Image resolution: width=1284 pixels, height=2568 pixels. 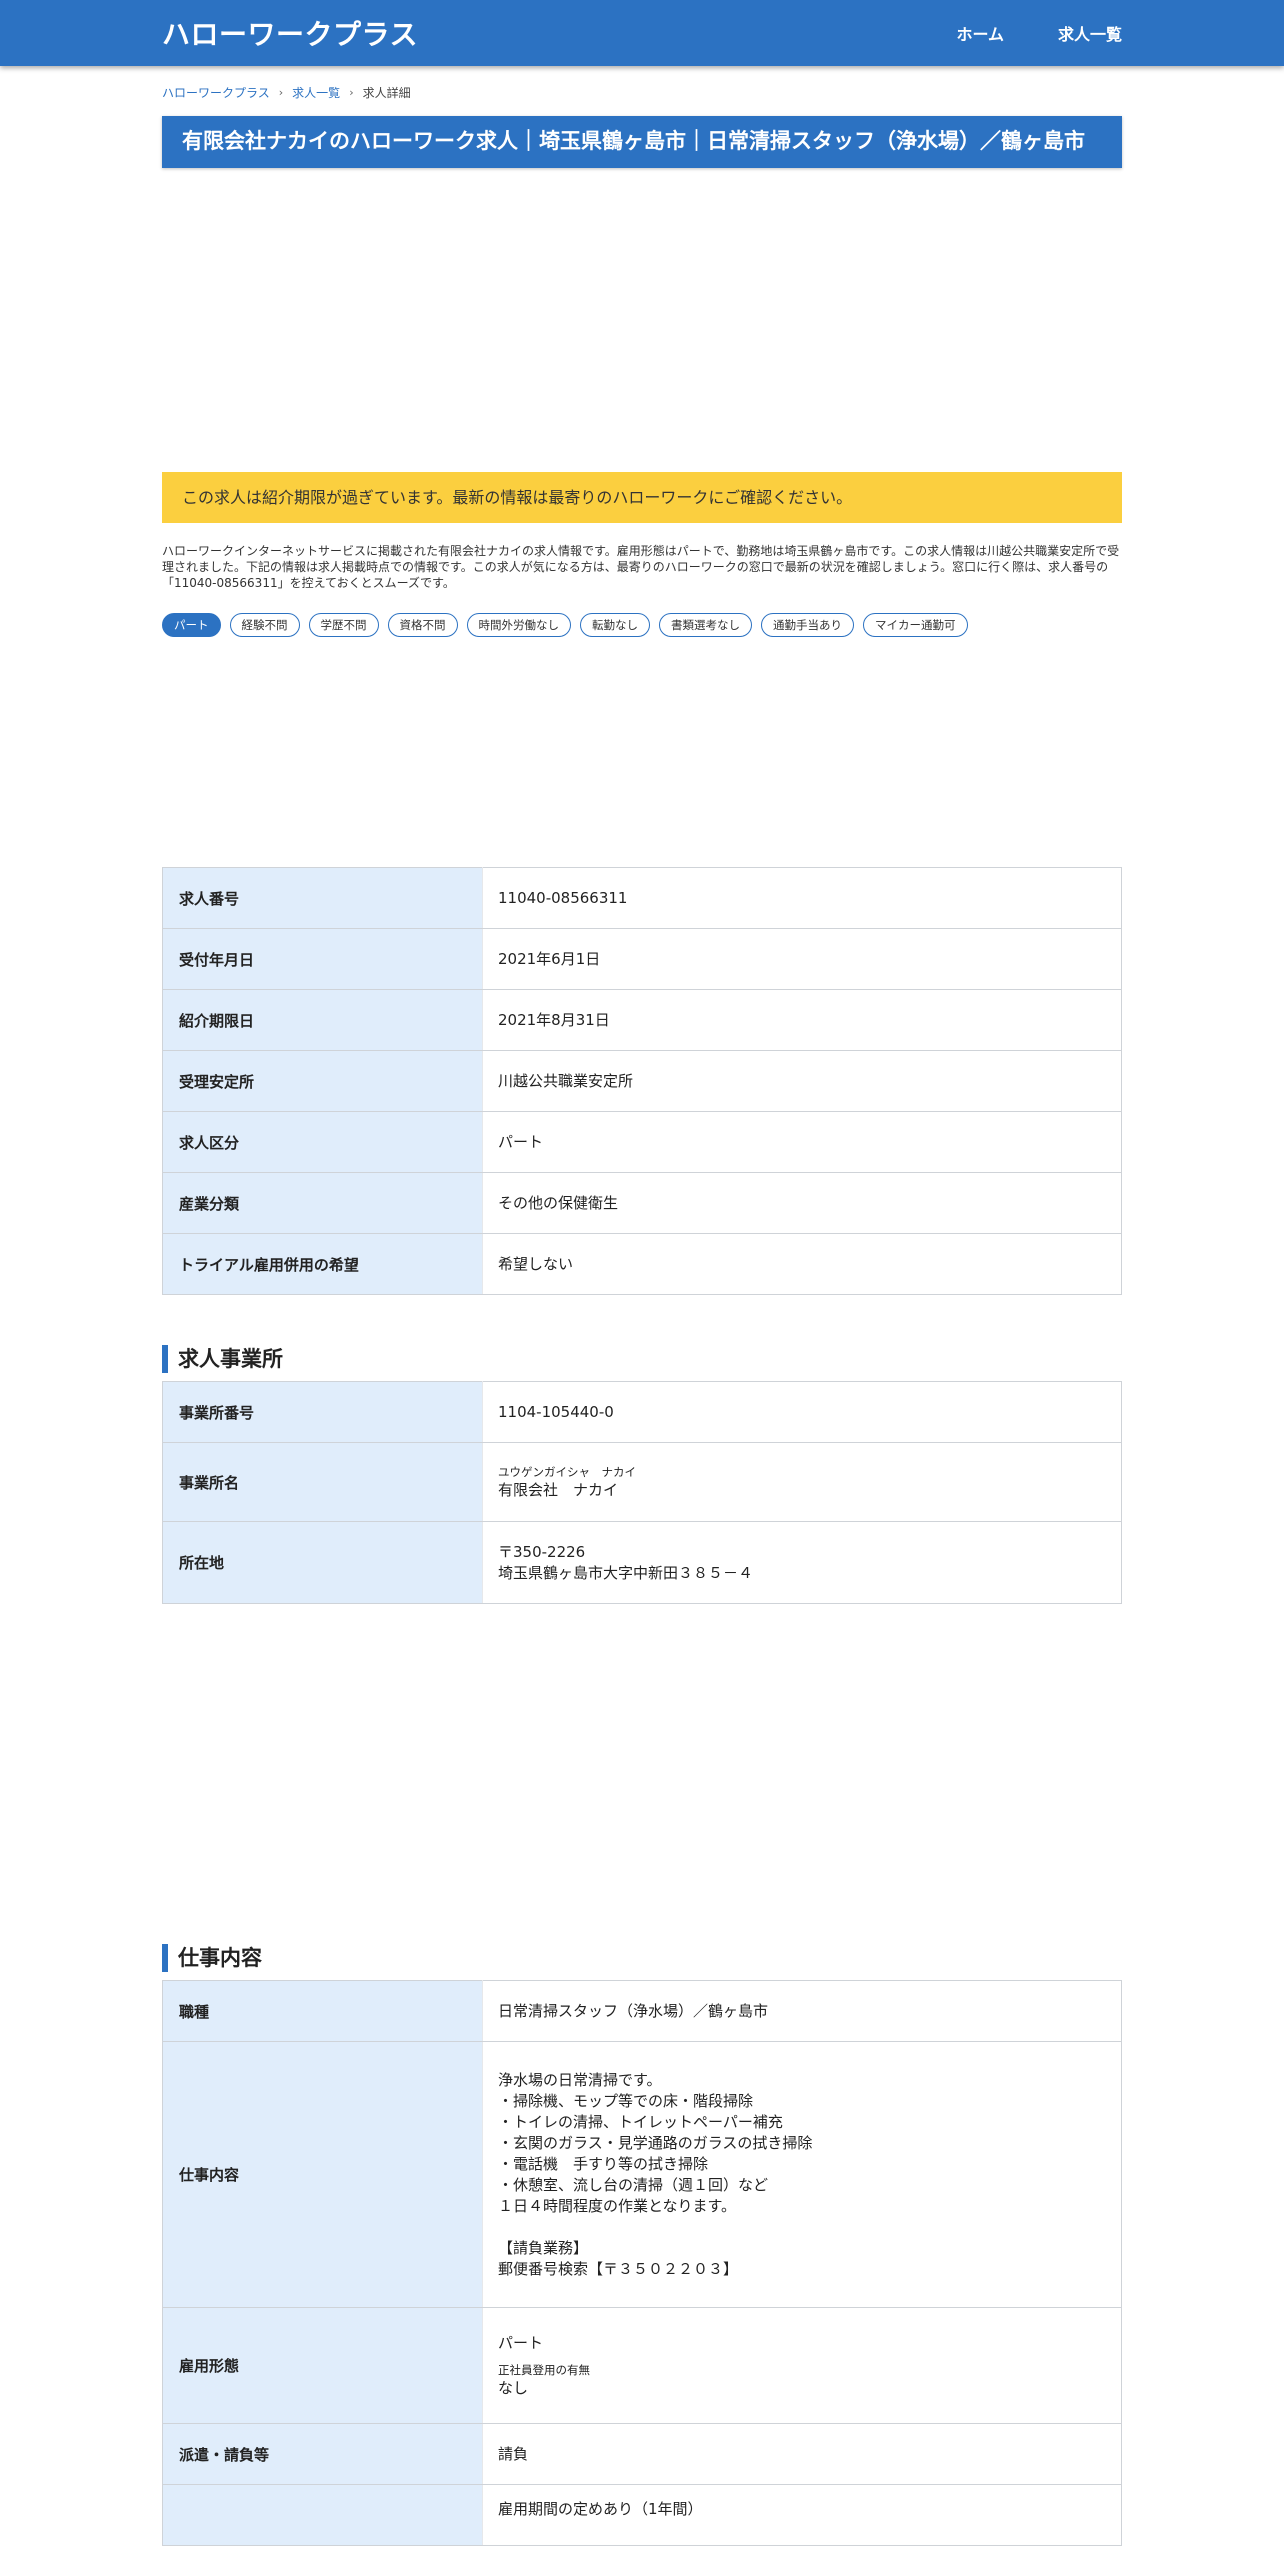 I want to click on tag-commute-allowance: 通勤手当あり, so click(x=807, y=625).